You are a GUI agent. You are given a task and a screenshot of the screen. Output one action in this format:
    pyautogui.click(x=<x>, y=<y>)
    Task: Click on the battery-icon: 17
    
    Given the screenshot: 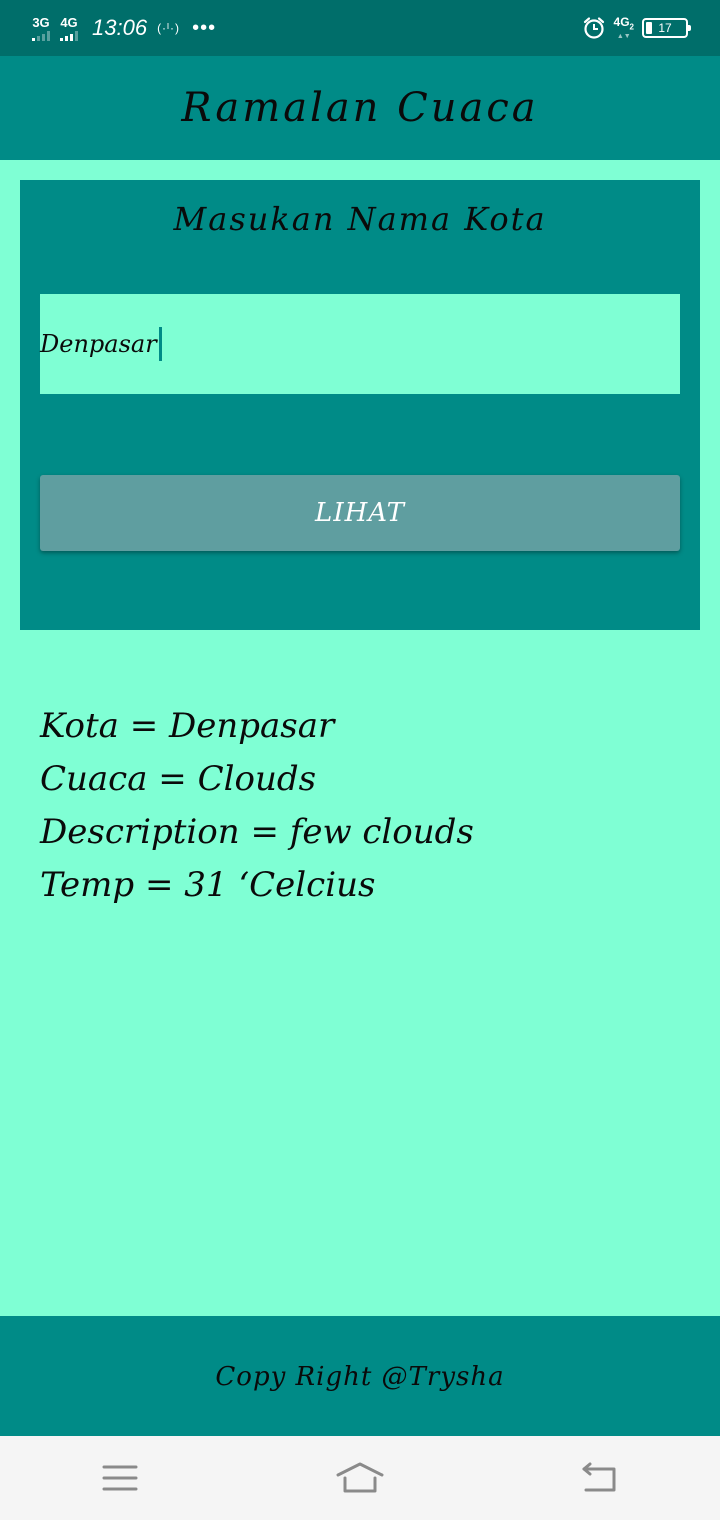 What is the action you would take?
    pyautogui.click(x=666, y=28)
    